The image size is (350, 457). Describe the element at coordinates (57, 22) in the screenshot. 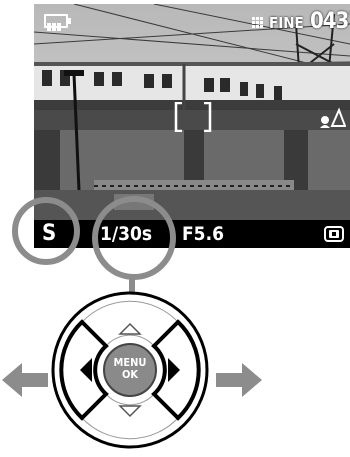

I see `battery-icon` at that location.